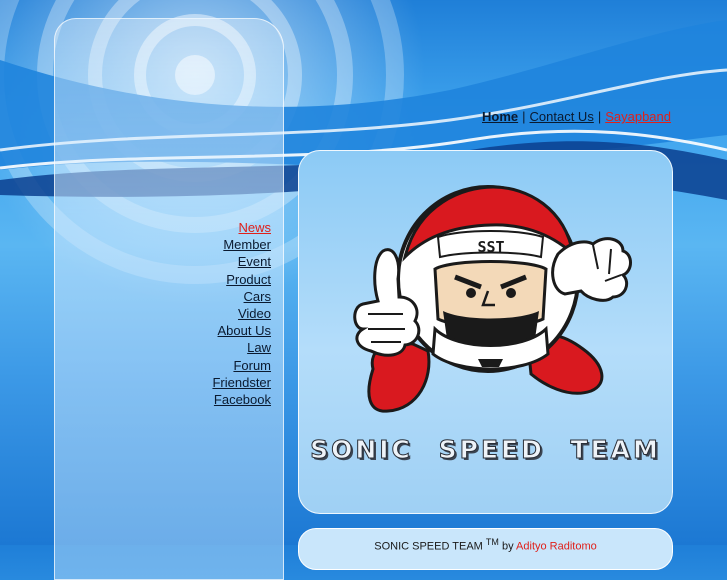 This screenshot has width=727, height=580. Describe the element at coordinates (210, 279) in the screenshot. I see `sidebar-item-product: Product` at that location.